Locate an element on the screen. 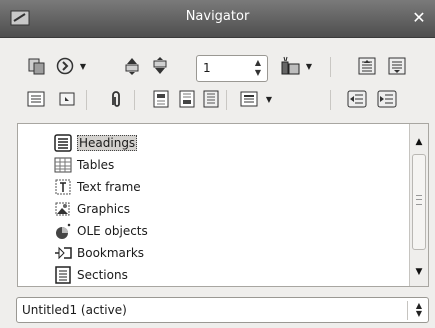  navigator-toggle-icon is located at coordinates (36, 66).